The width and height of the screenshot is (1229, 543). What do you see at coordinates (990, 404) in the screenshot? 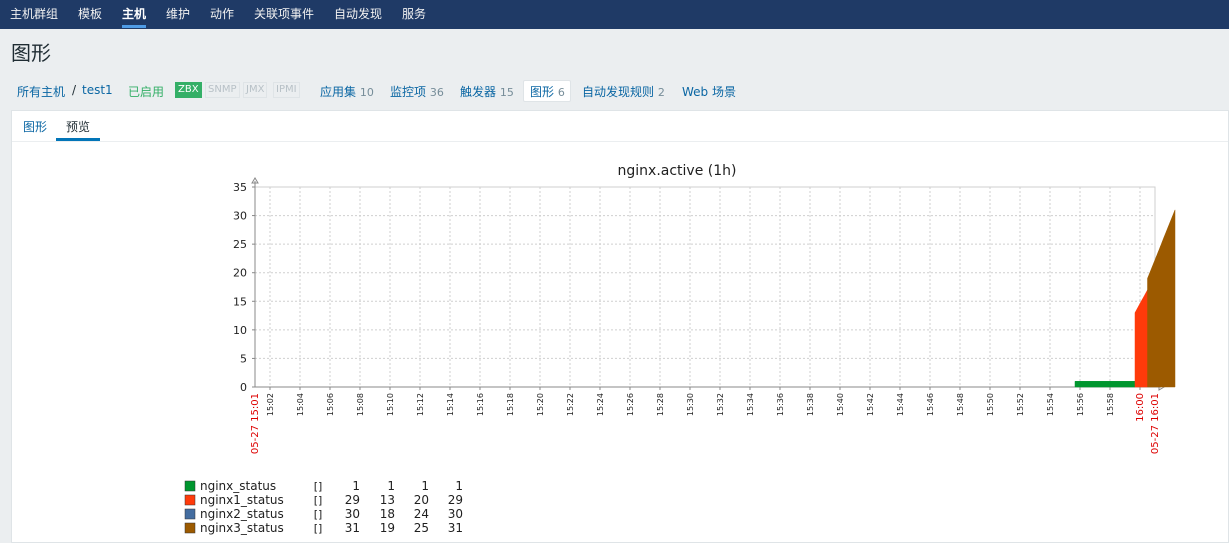
I see `x-tick-label: 15:50` at bounding box center [990, 404].